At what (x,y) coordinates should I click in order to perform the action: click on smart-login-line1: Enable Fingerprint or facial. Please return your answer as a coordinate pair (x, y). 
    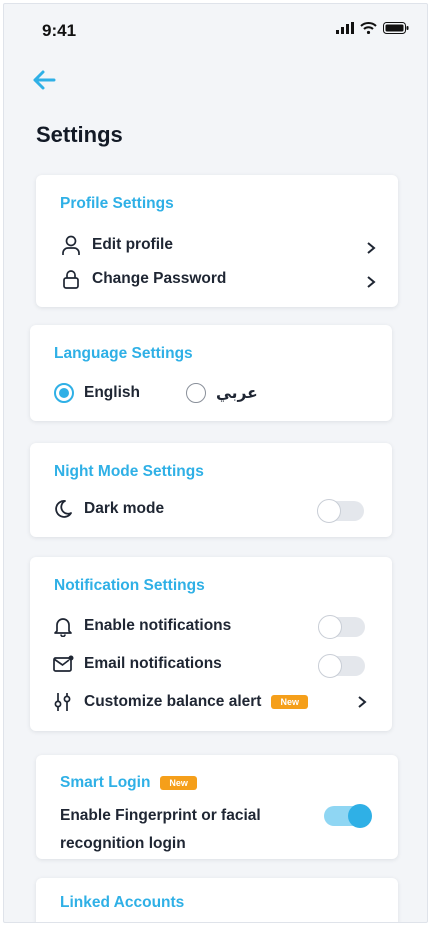
    Looking at the image, I should click on (160, 815).